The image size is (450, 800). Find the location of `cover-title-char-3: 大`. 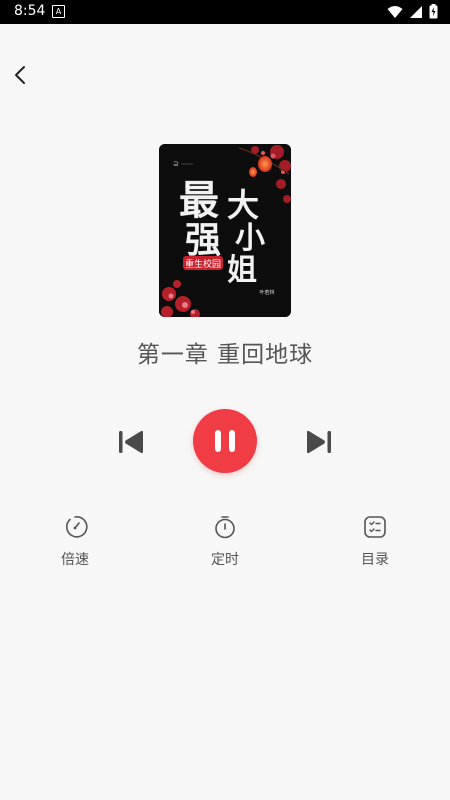

cover-title-char-3: 大 is located at coordinates (243, 205).